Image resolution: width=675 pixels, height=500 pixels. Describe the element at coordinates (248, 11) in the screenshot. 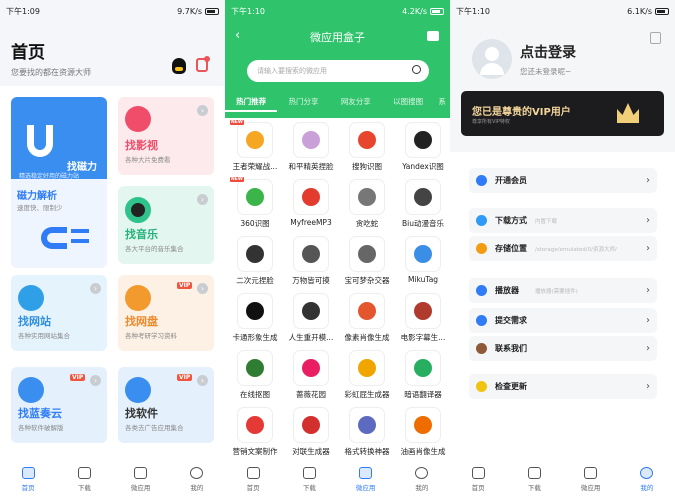

I see `status-time: 下午1:10` at that location.